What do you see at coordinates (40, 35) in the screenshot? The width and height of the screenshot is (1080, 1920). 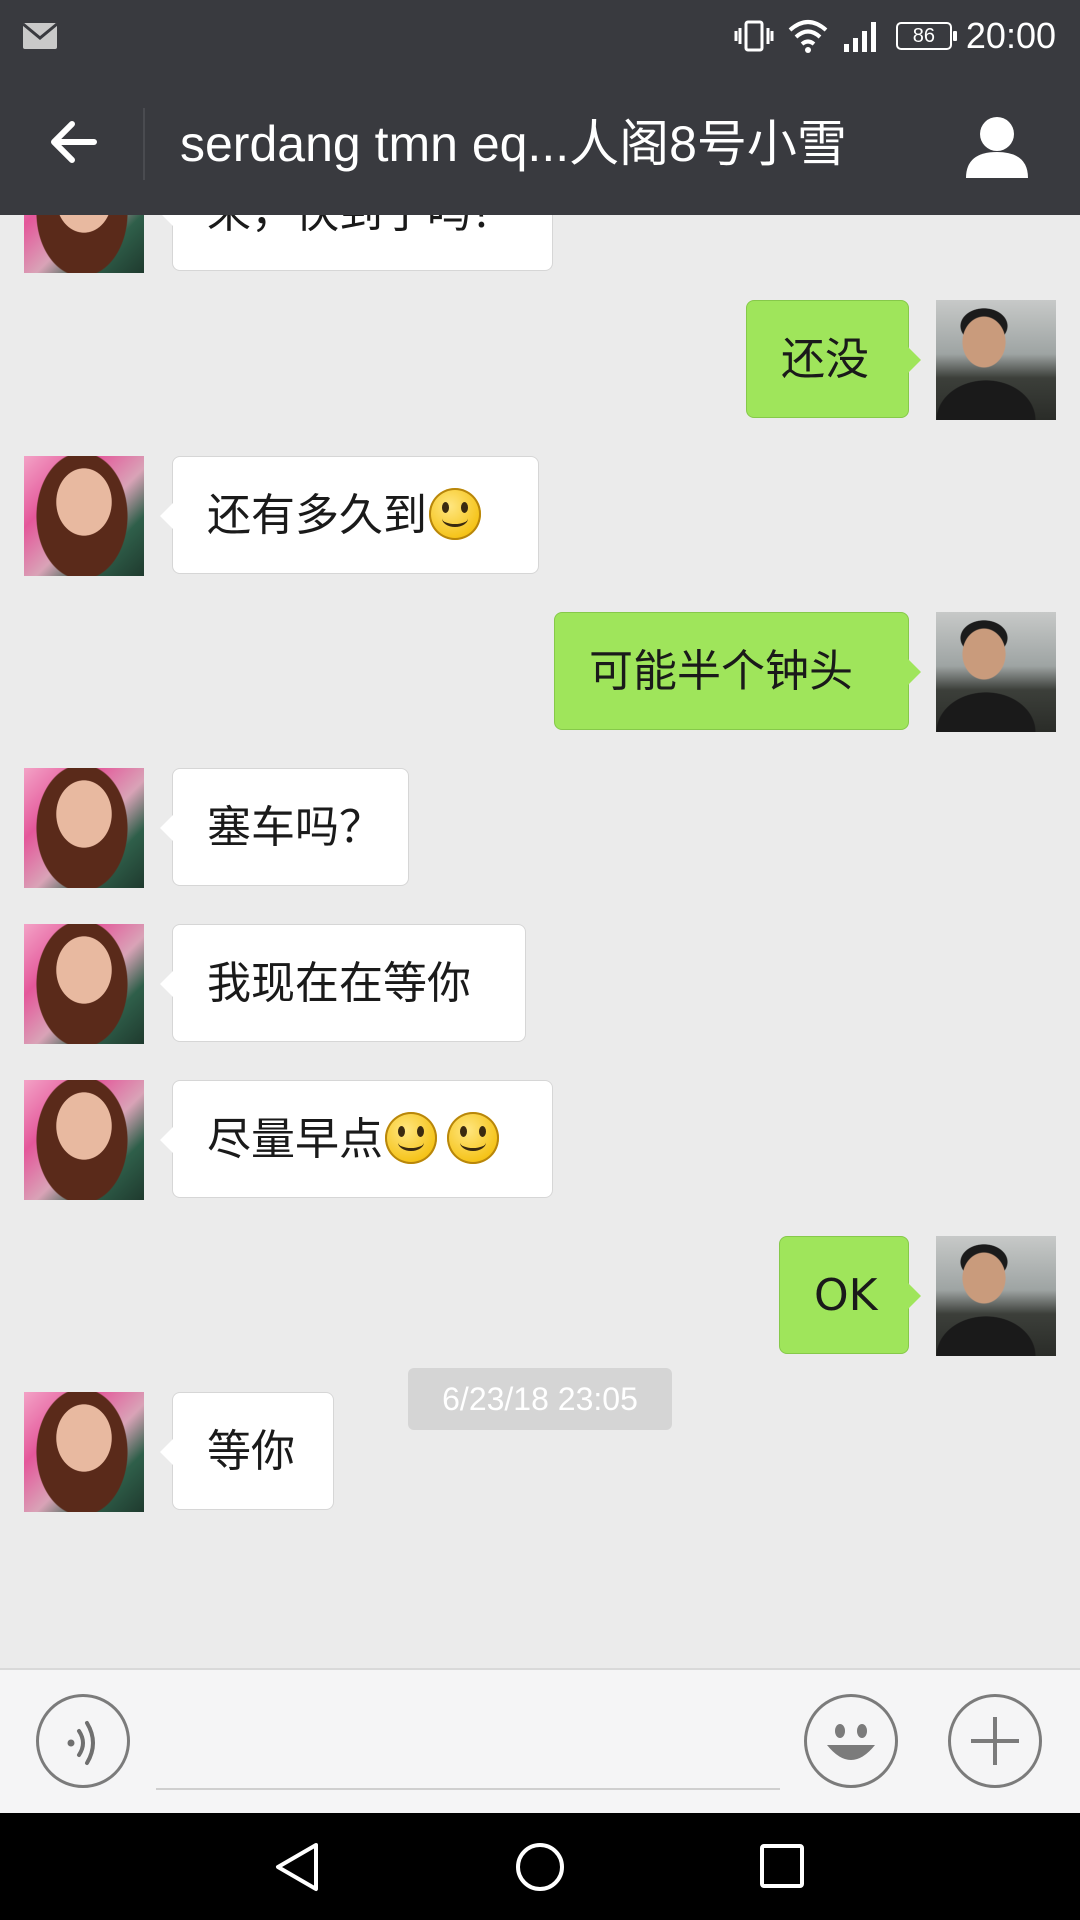 I see `mail-icon` at bounding box center [40, 35].